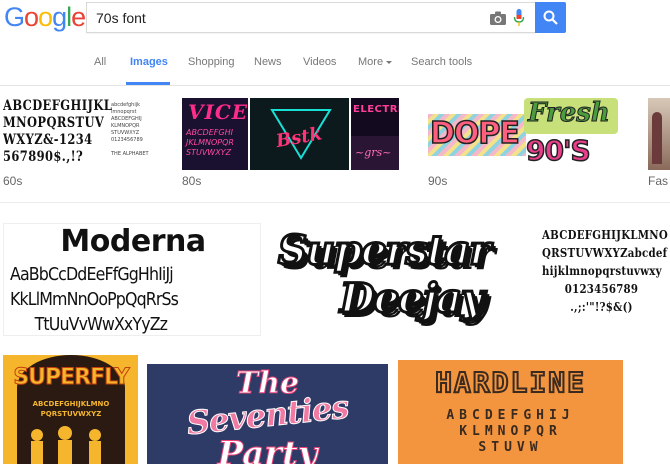  Describe the element at coordinates (78, 17) in the screenshot. I see `logo-letter: e` at that location.